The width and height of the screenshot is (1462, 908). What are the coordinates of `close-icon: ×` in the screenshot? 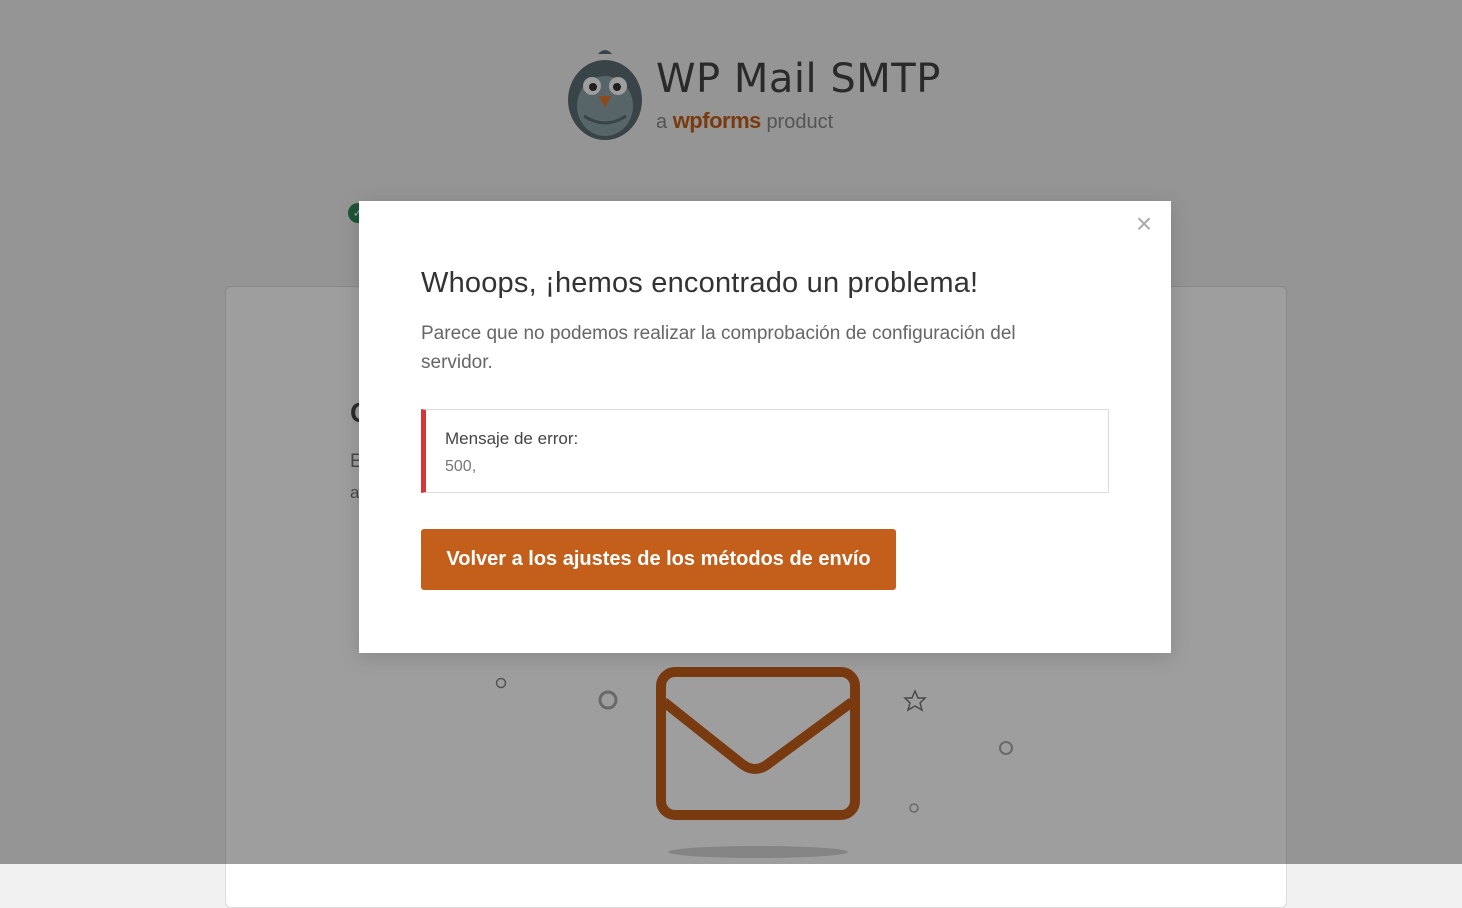 It's located at (1144, 224).